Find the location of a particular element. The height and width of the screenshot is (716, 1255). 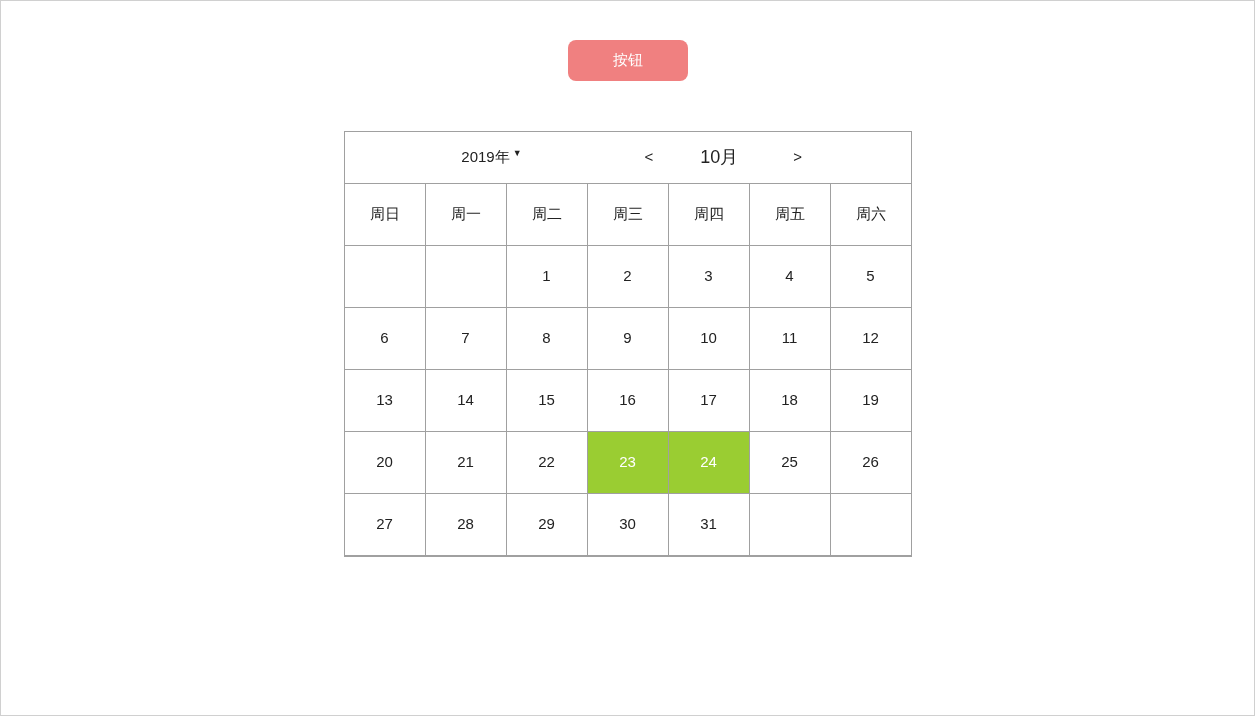

day-cell: 18 is located at coordinates (790, 401).